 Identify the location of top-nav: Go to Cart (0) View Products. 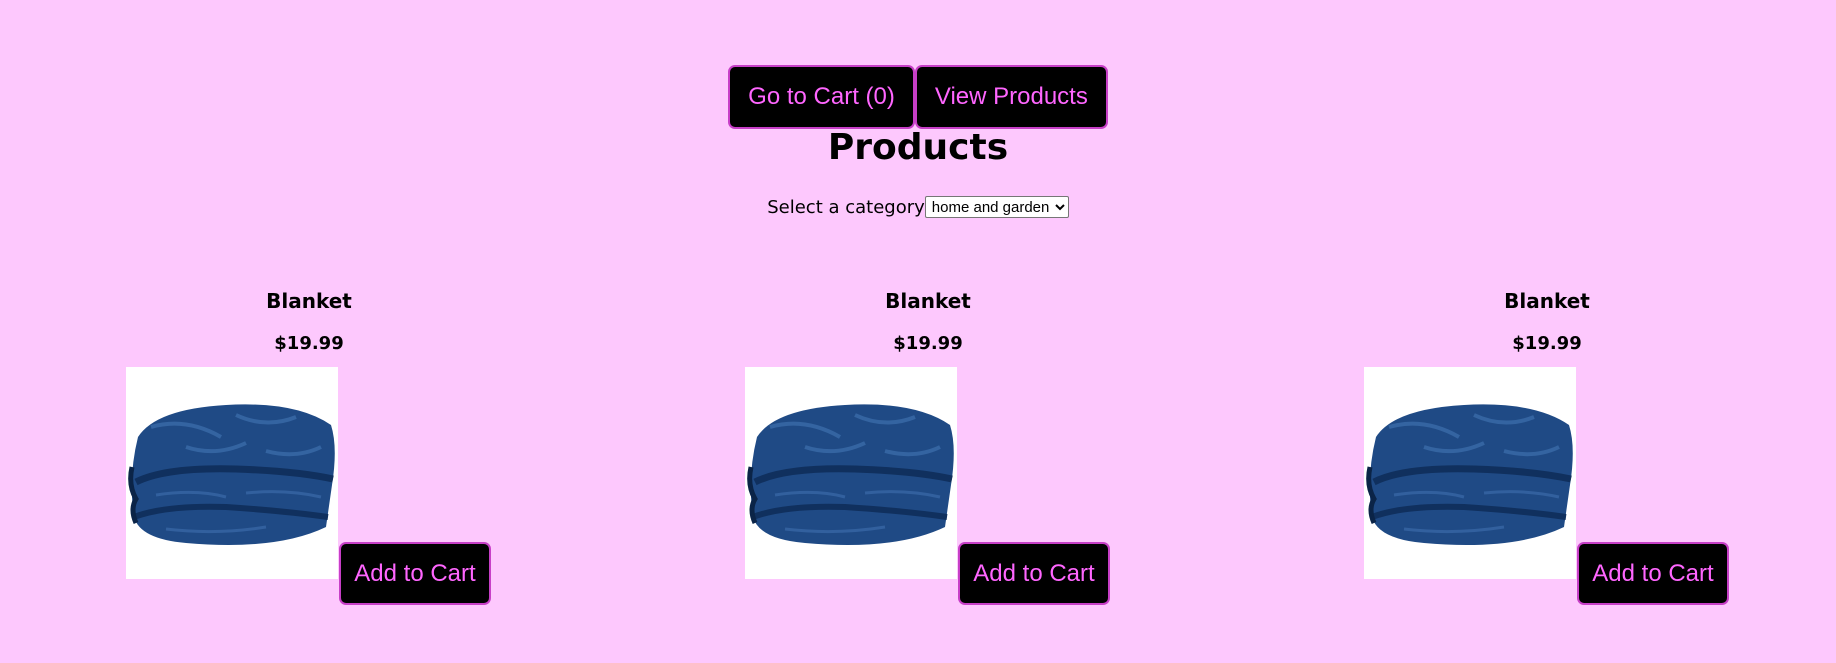
(918, 97).